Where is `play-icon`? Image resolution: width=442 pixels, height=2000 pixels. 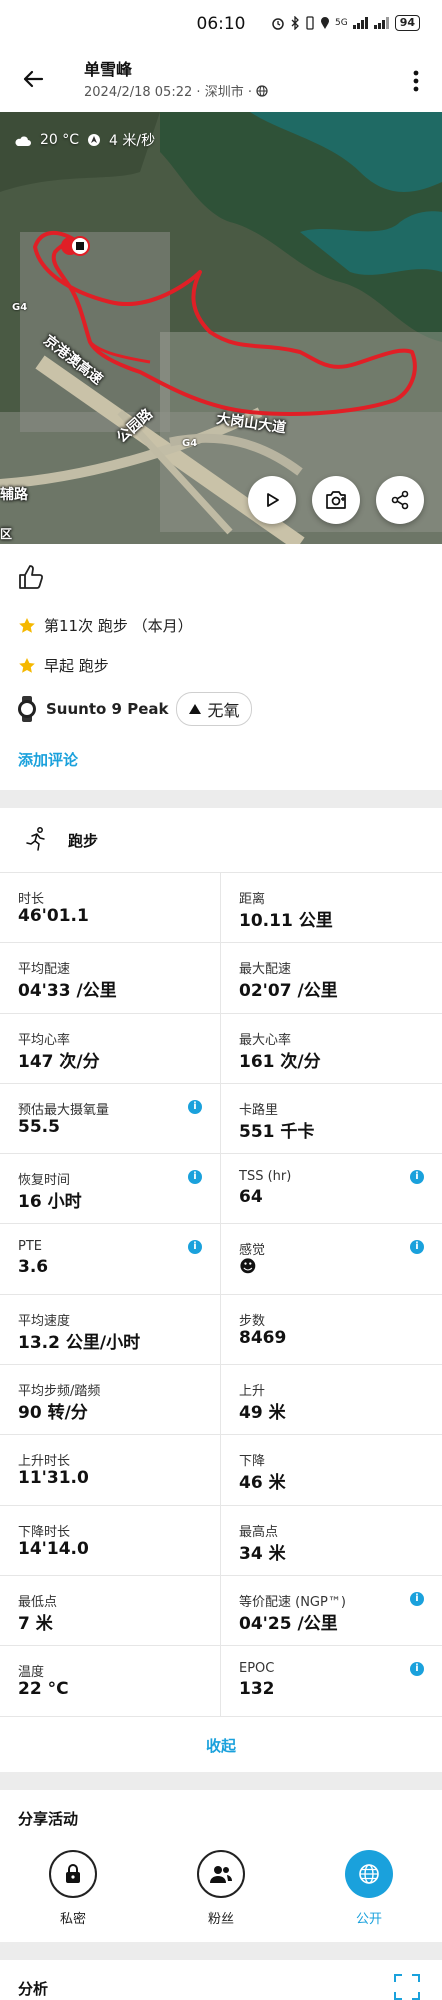
play-icon is located at coordinates (273, 500).